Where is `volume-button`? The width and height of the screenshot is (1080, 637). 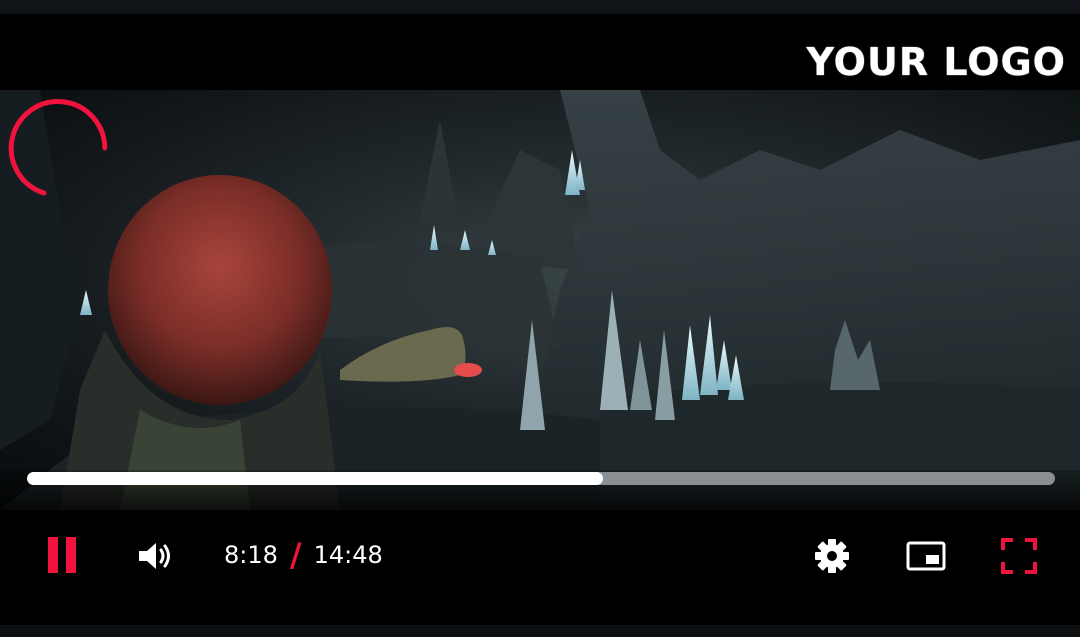
volume-button is located at coordinates (155, 556).